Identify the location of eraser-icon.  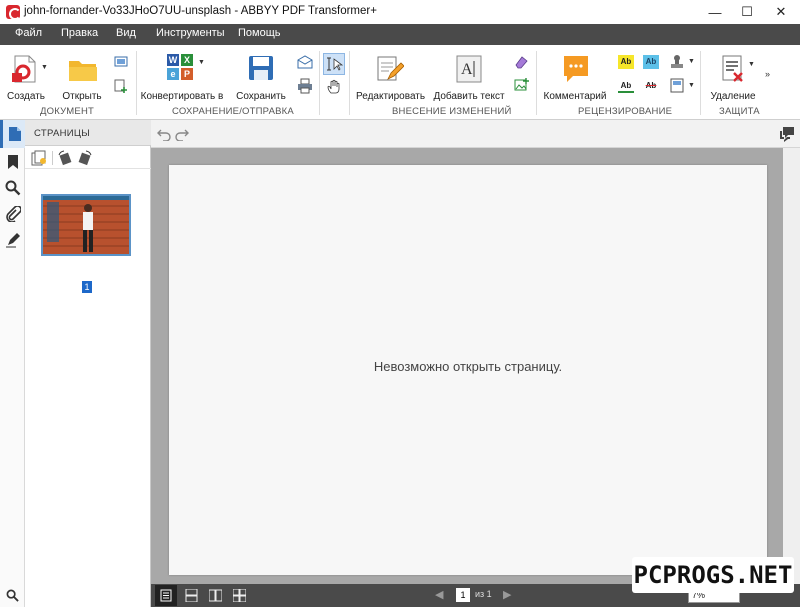
(521, 62).